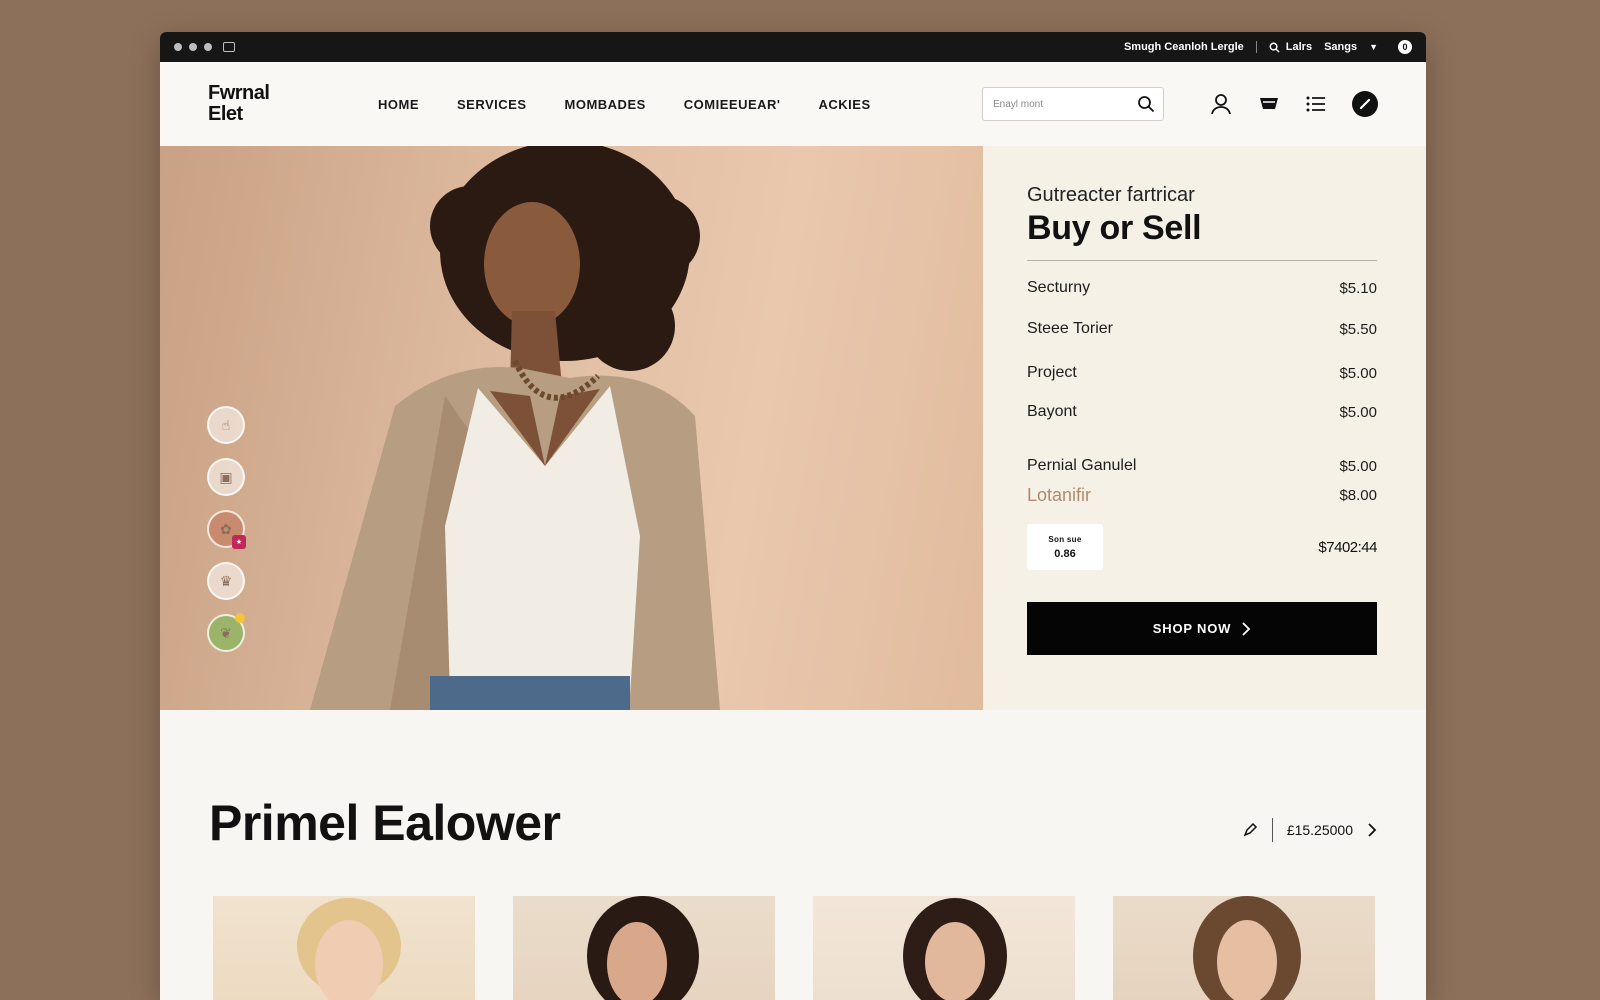 The height and width of the screenshot is (1000, 1600). I want to click on price-row: Steee Torier $5.50, so click(1202, 329).